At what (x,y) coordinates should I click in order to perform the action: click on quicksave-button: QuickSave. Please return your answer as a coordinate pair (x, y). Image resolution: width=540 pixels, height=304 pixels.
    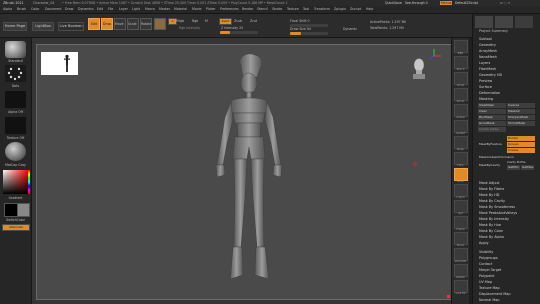
    Looking at the image, I should click on (393, 3).